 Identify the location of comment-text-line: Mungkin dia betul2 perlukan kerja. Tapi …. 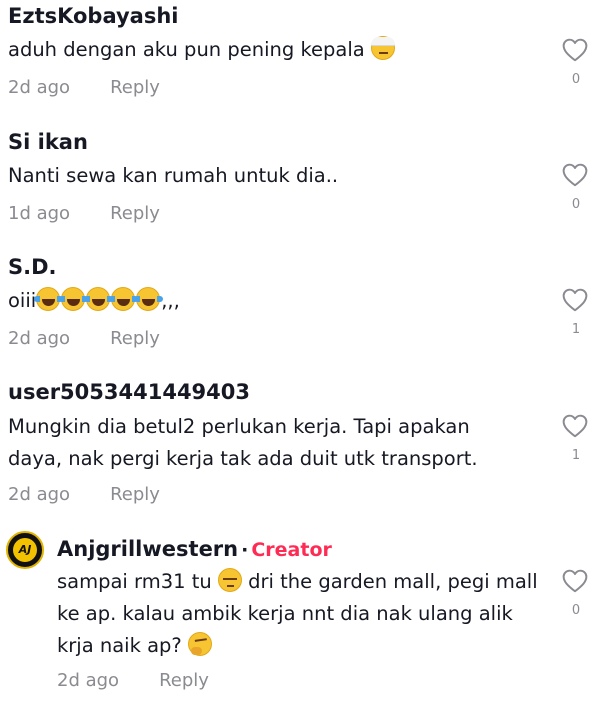
(239, 426).